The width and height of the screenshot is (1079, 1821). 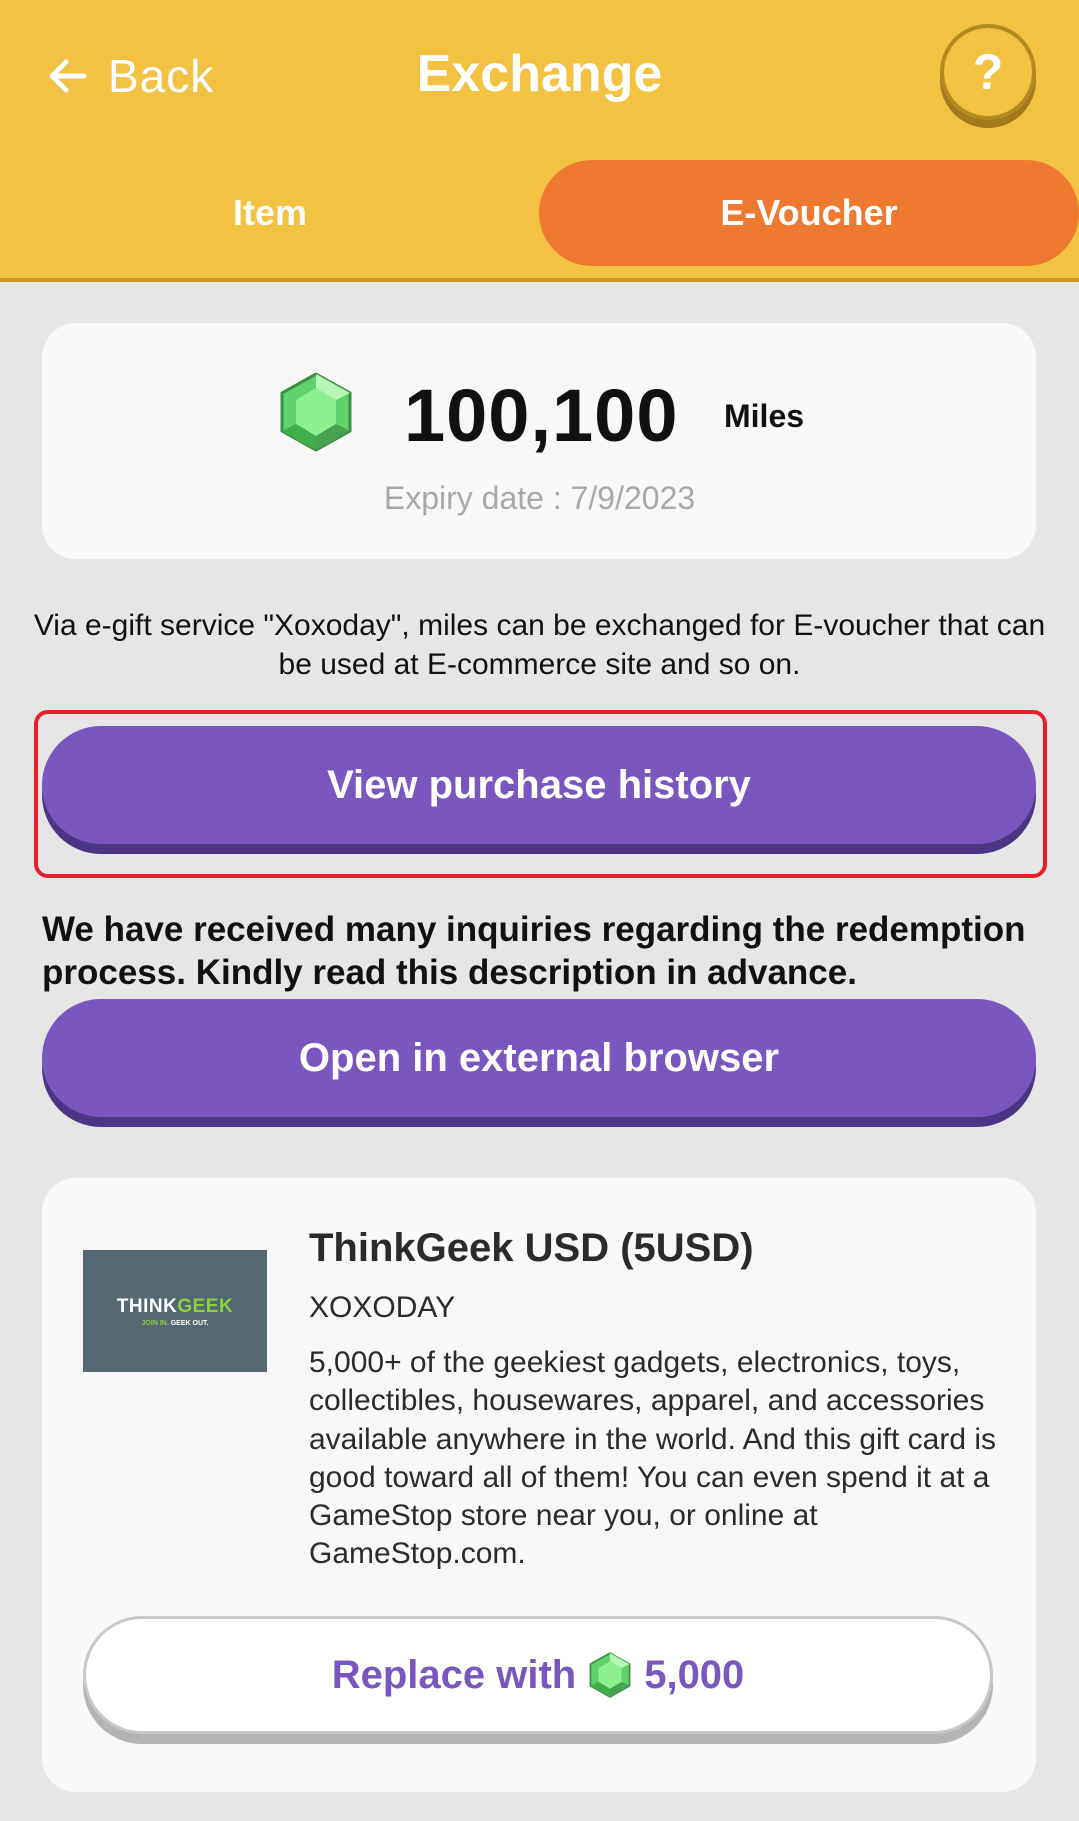 What do you see at coordinates (454, 1674) in the screenshot?
I see `replace-label: Replace with` at bounding box center [454, 1674].